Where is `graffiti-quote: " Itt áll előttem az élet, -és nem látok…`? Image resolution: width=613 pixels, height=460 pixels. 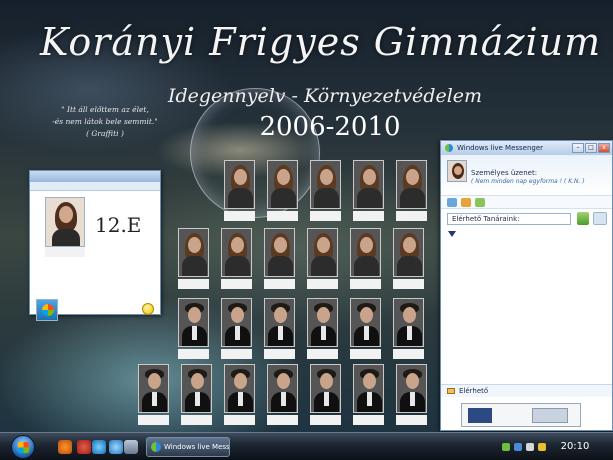 graffiti-quote: " Itt áll előttem az élet, -és nem látok… is located at coordinates (105, 122).